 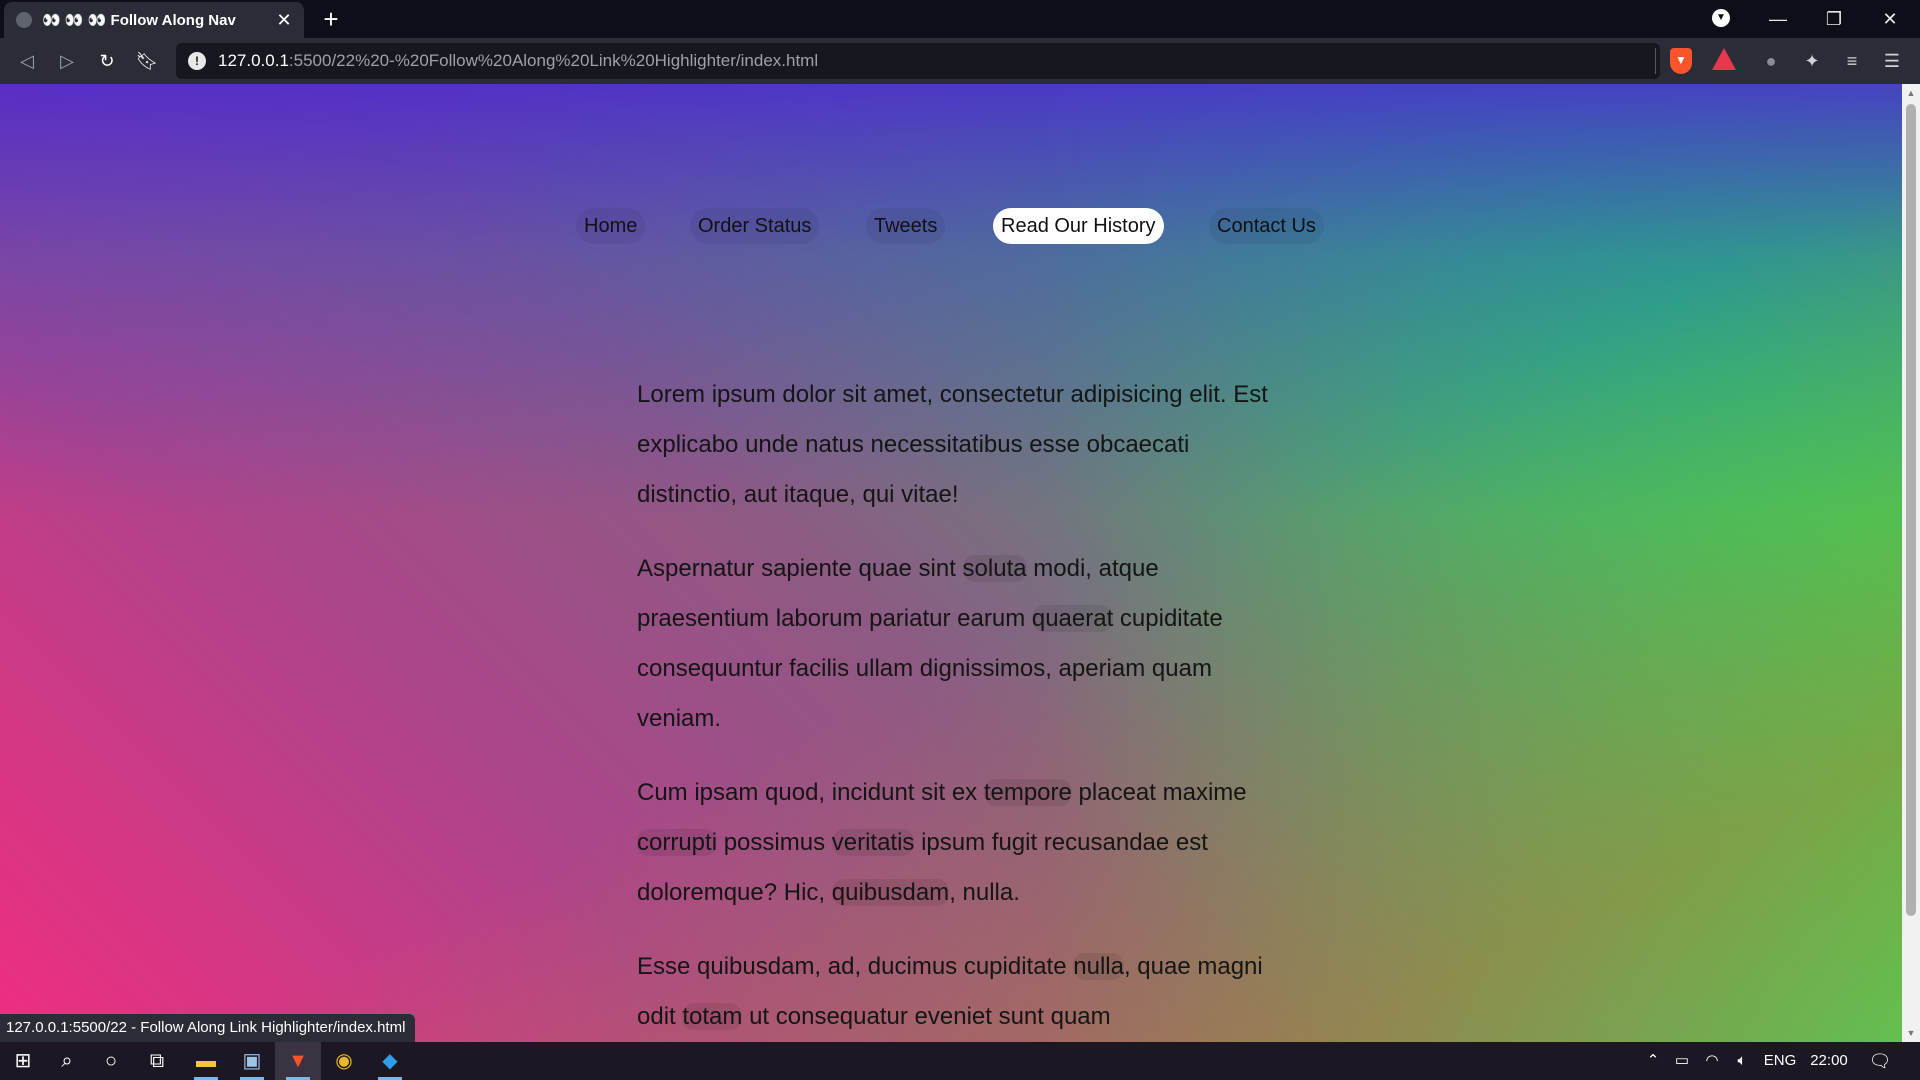 I want to click on text: Cum ipsam quod, incidunt sit ex, so click(x=810, y=792).